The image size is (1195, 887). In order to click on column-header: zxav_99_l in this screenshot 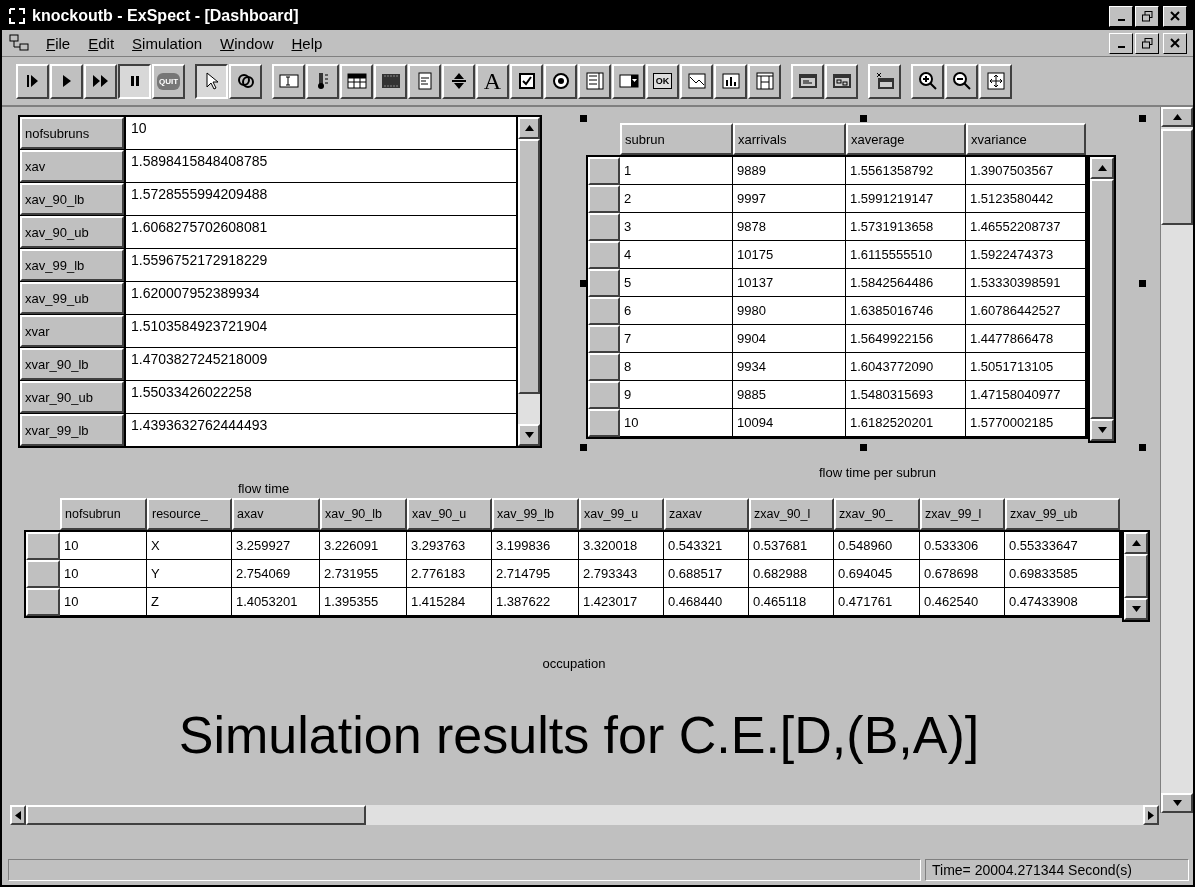, I will do `click(962, 514)`.